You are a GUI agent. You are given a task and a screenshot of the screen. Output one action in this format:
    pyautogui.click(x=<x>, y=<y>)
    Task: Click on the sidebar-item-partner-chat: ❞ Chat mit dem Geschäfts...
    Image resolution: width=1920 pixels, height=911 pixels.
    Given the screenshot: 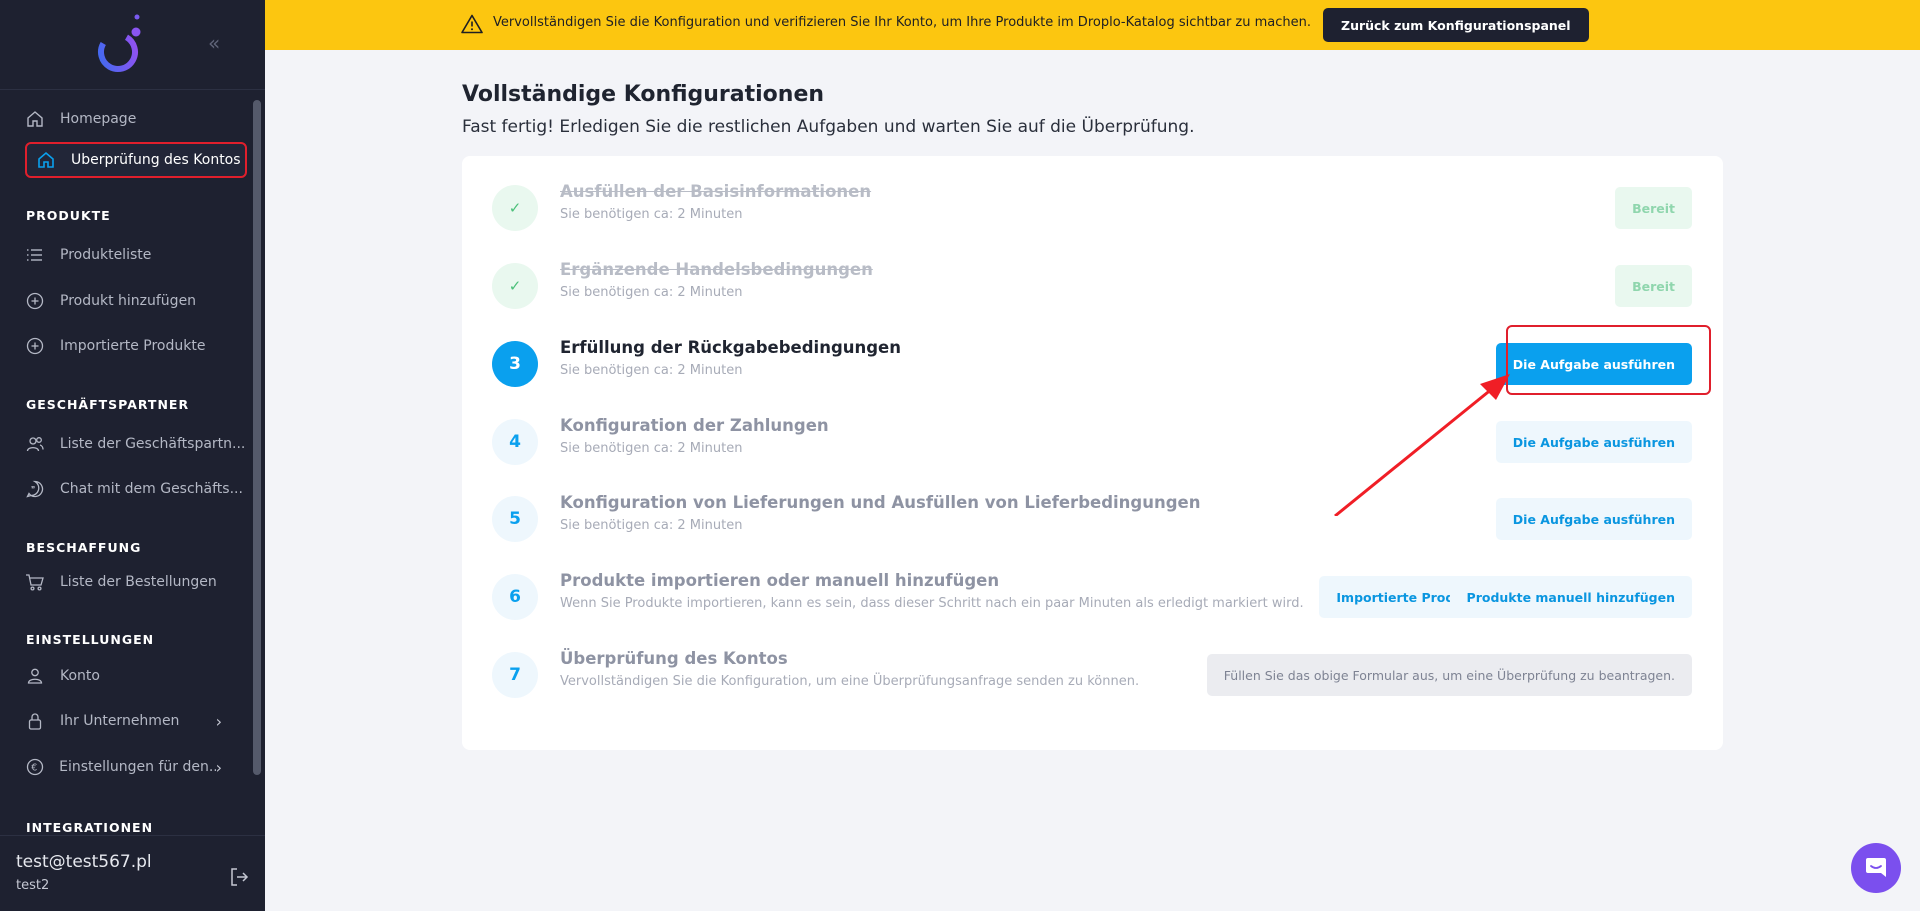 What is the action you would take?
    pyautogui.click(x=134, y=489)
    